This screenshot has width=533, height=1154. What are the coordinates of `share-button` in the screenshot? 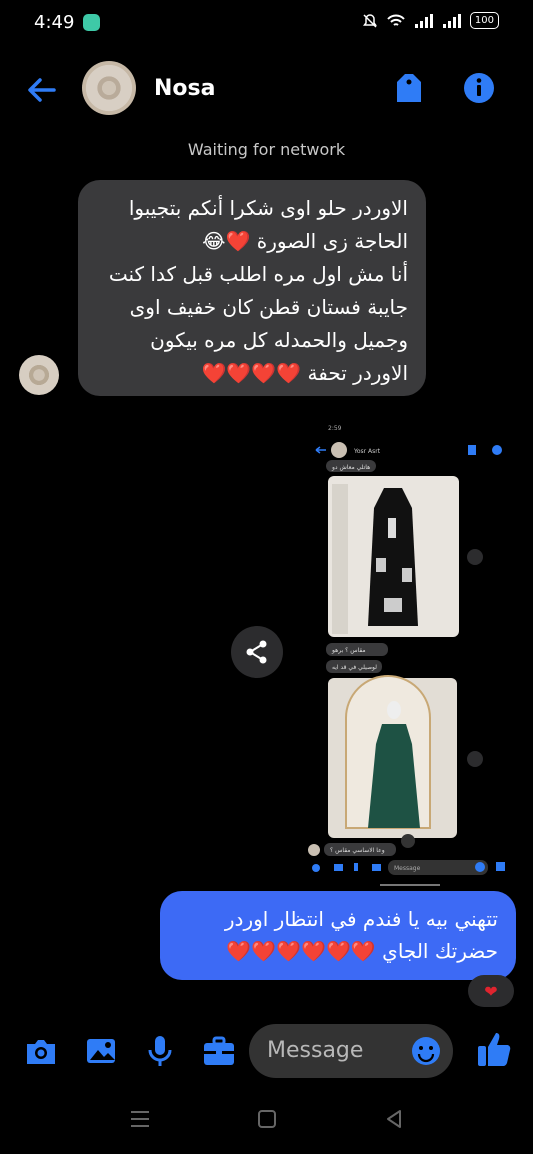 It's located at (257, 652).